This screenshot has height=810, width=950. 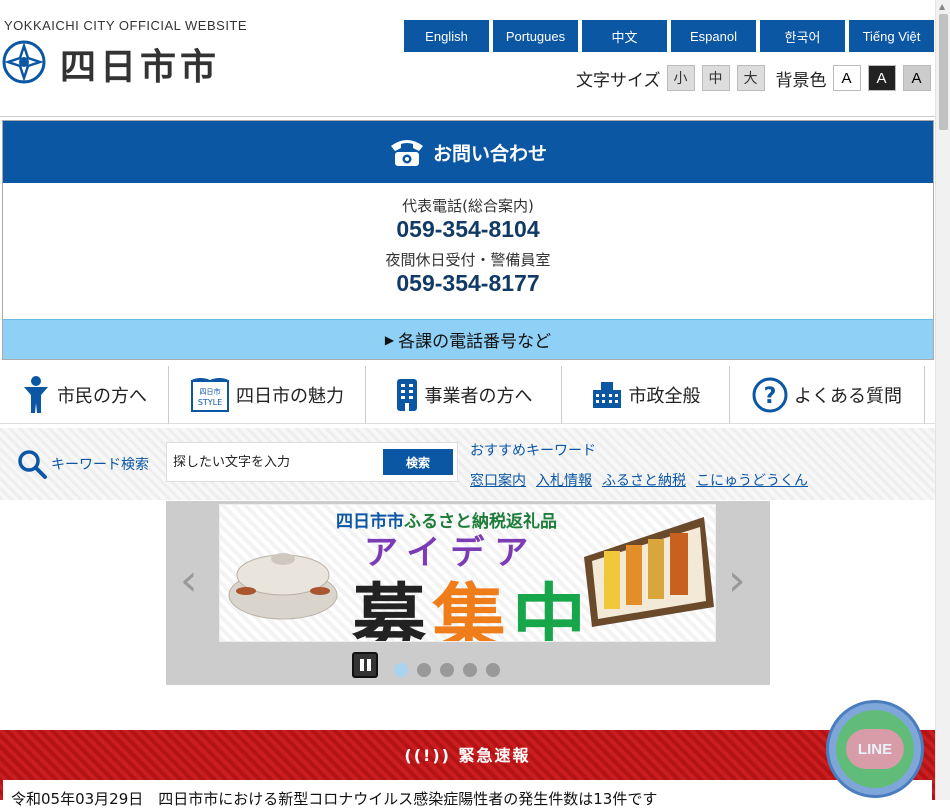 I want to click on nav-citizens-label: 市民の方へ, so click(x=102, y=396).